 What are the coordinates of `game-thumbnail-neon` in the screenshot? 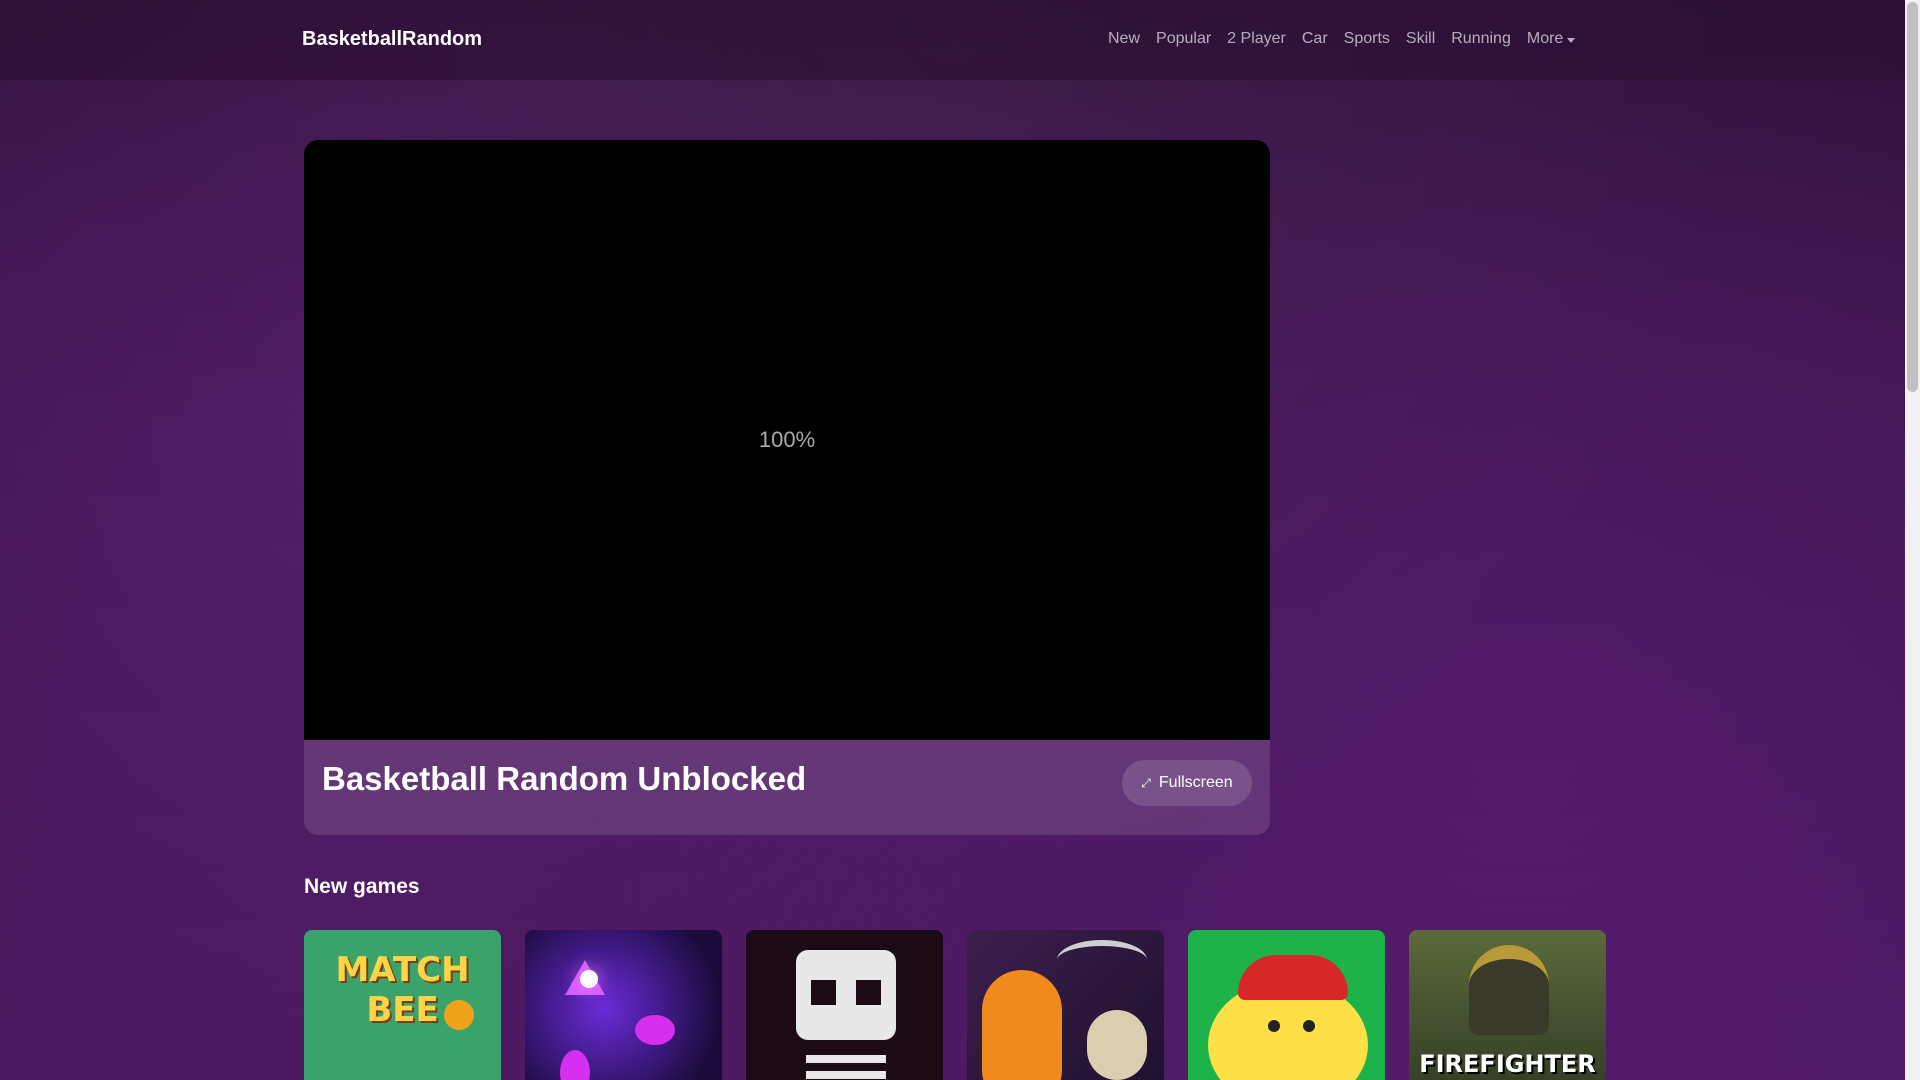 It's located at (623, 1005).